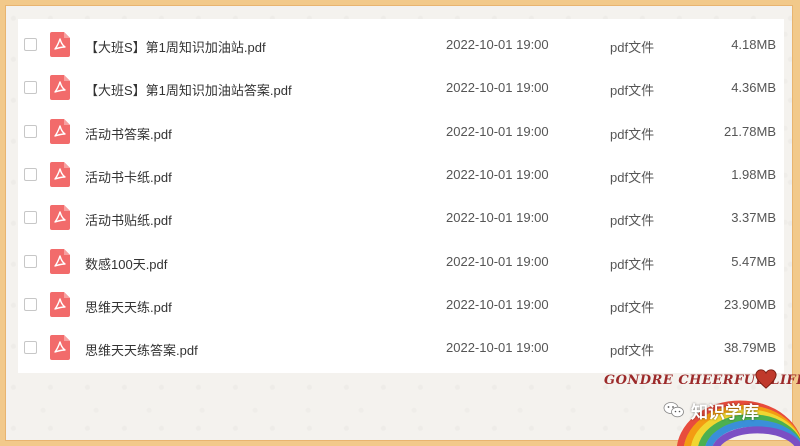 This screenshot has width=800, height=446. I want to click on file-name: 【大班S】第1周知识加油站答案.pdf, so click(188, 89).